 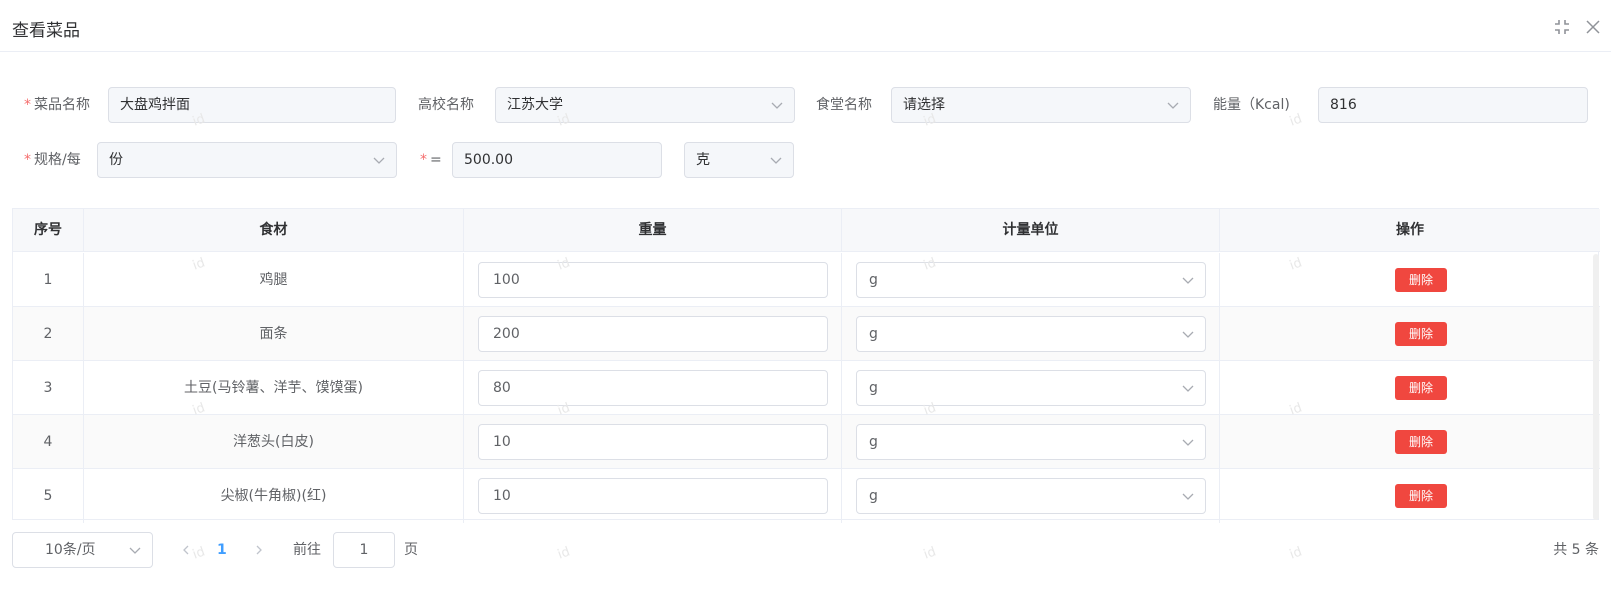 What do you see at coordinates (48, 388) in the screenshot?
I see `row-index: 3` at bounding box center [48, 388].